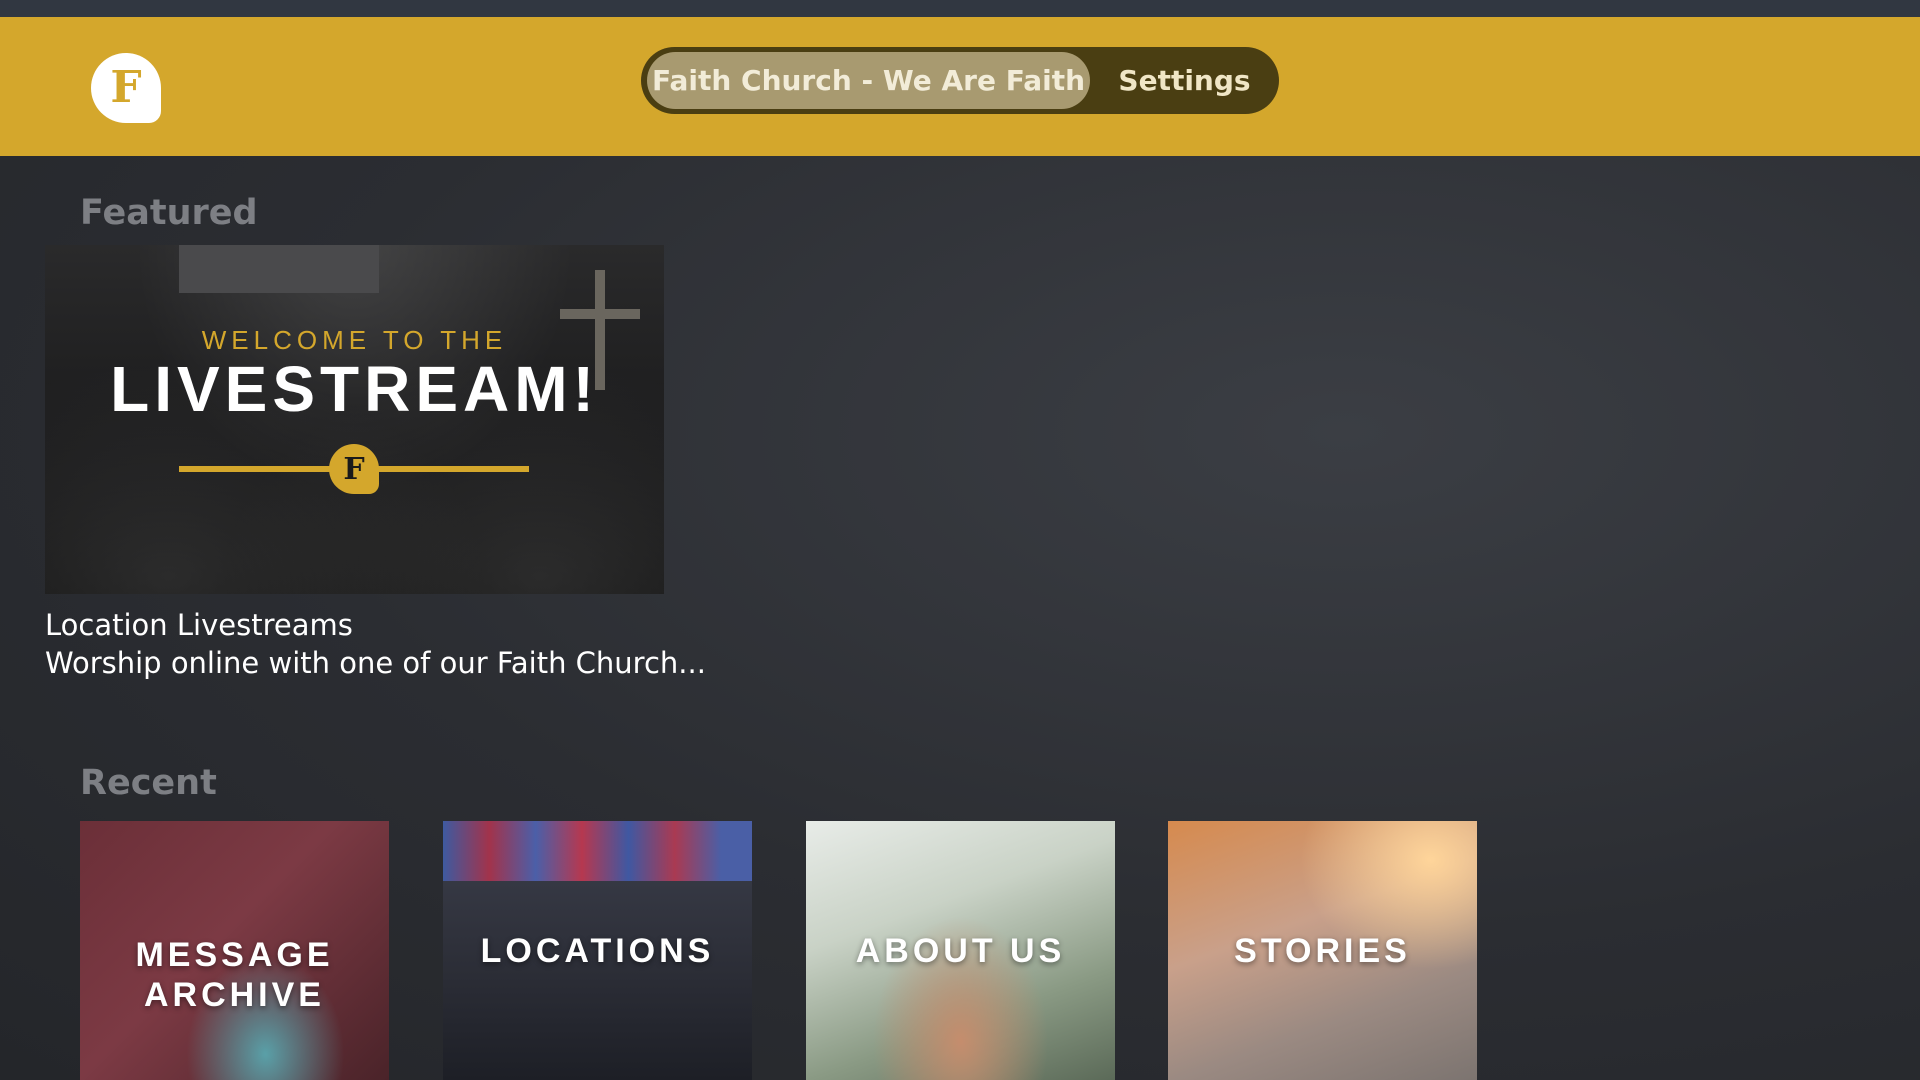 The width and height of the screenshot is (1920, 1080). I want to click on badge-letter: F, so click(354, 469).